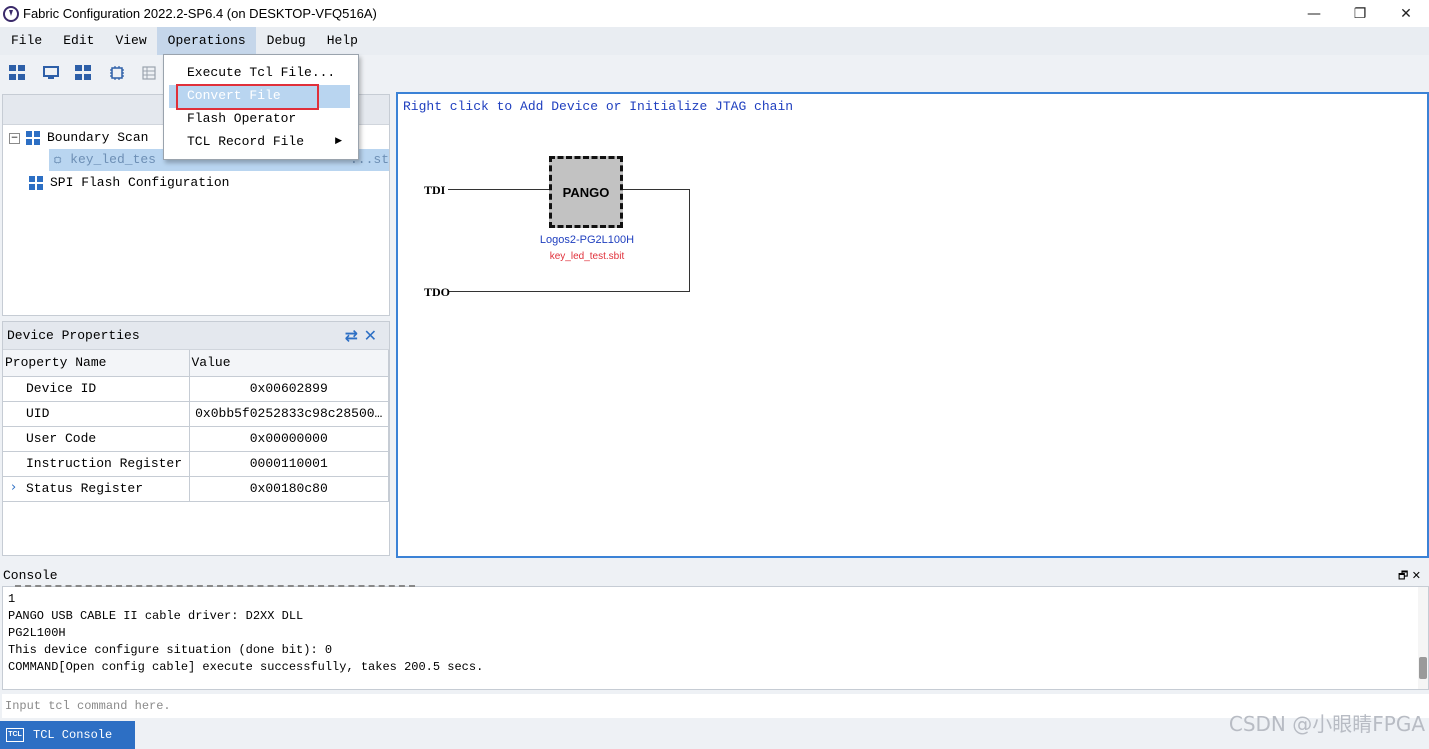 Image resolution: width=1429 pixels, height=749 pixels. Describe the element at coordinates (569, 291) in the screenshot. I see `tdo-wire` at that location.